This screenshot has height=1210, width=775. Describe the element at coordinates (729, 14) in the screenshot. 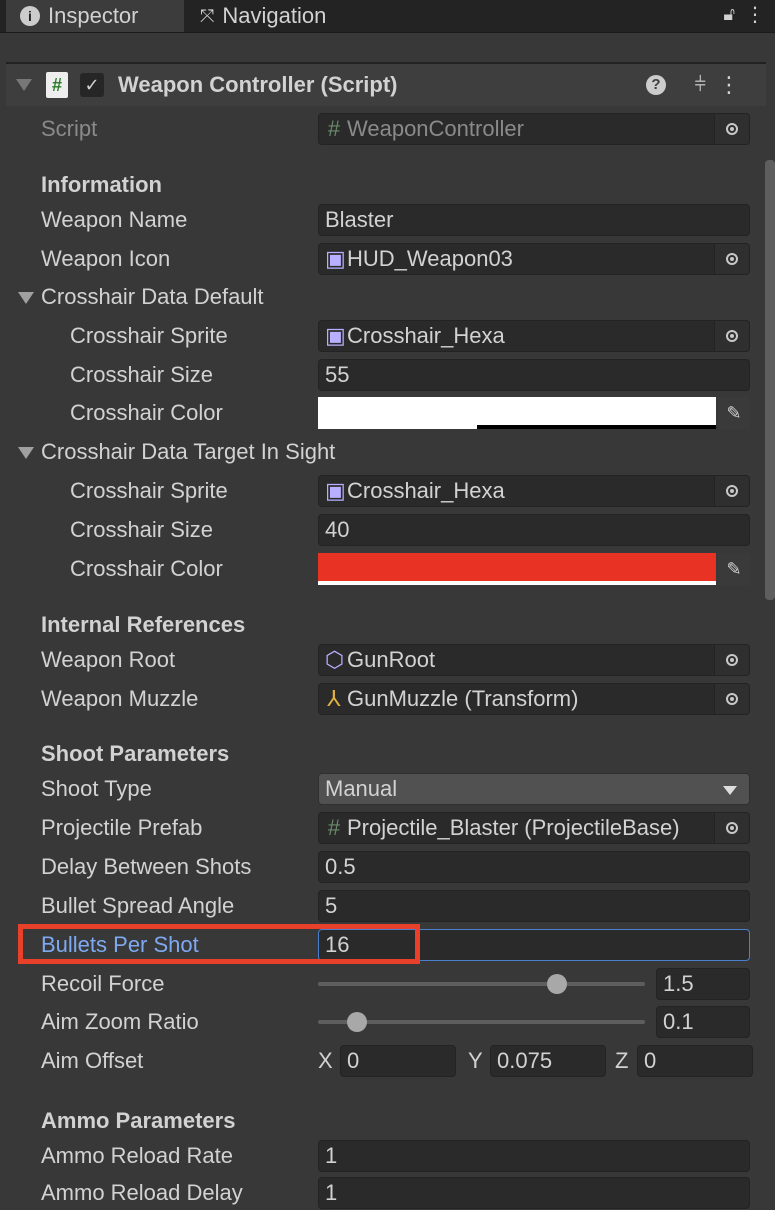

I see `lock-icon: 🔓︎` at that location.